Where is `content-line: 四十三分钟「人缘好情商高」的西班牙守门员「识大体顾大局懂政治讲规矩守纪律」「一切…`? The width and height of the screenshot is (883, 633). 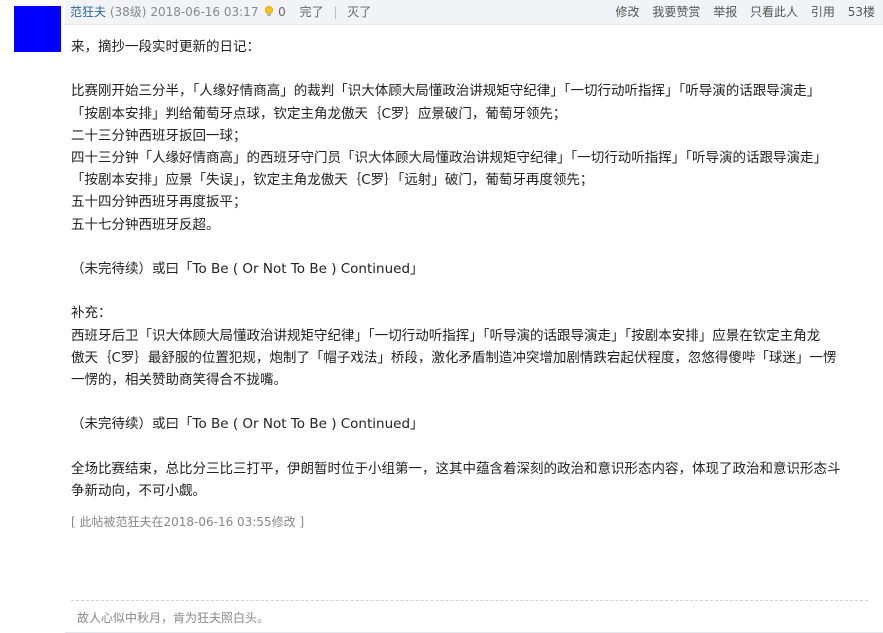
content-line: 四十三分钟「人缘好情商高」的西班牙守门员「识大体顾大局懂政治讲规矩守纪律」「一切… is located at coordinates (449, 158).